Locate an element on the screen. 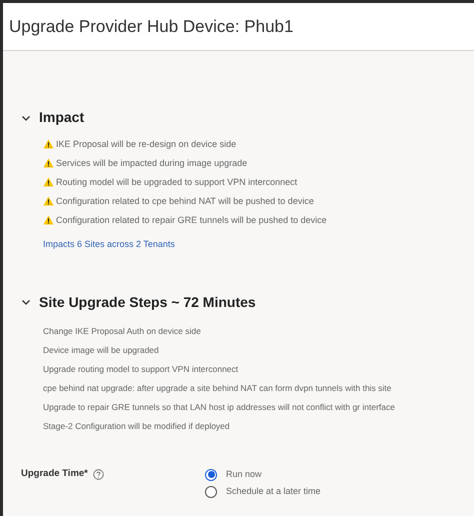 The width and height of the screenshot is (474, 516). radio-label: Run now is located at coordinates (244, 474).